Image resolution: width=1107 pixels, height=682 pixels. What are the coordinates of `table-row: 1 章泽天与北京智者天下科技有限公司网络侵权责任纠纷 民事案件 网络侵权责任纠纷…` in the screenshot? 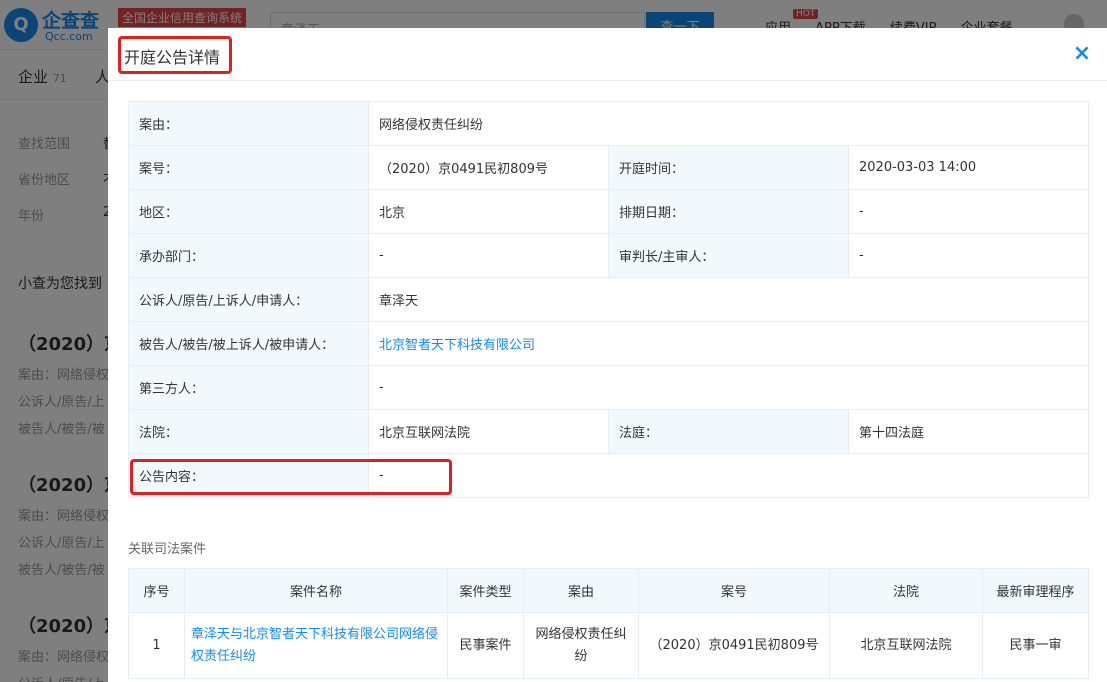 It's located at (608, 645).